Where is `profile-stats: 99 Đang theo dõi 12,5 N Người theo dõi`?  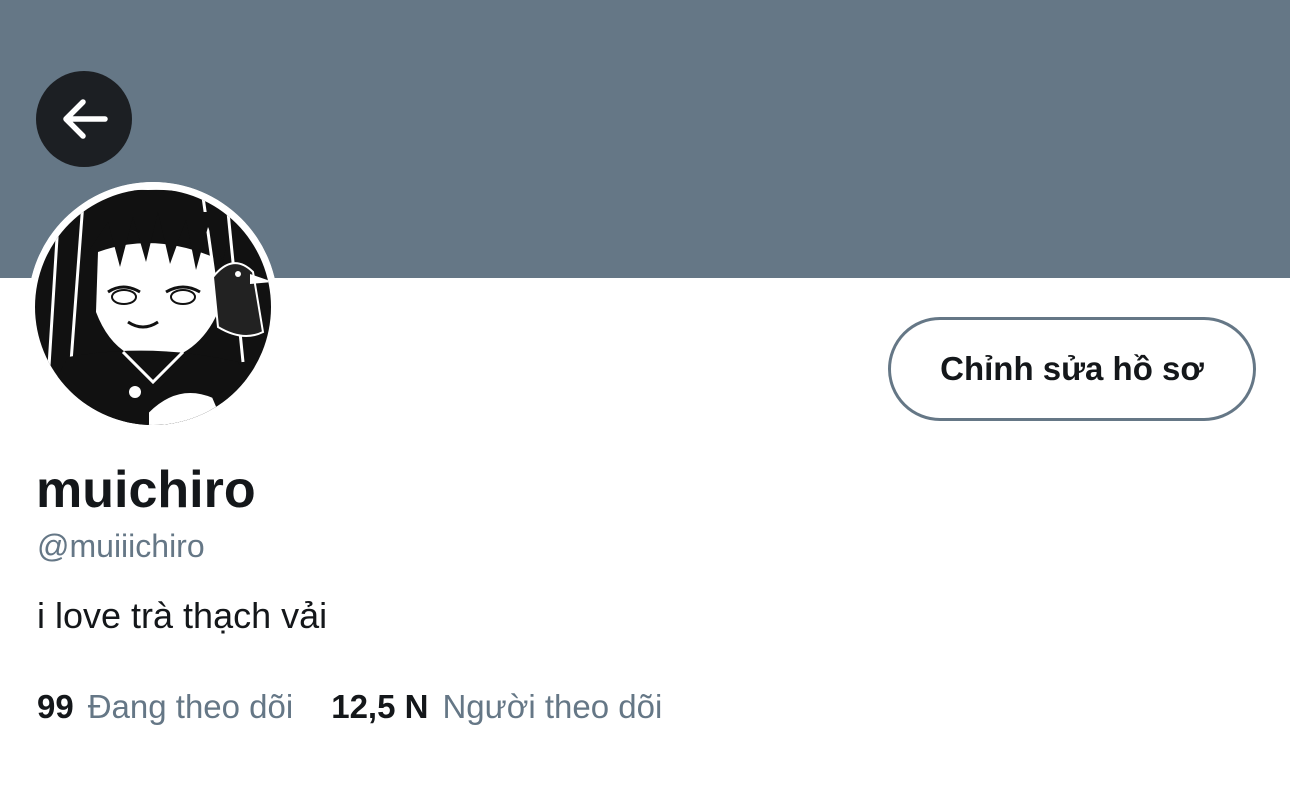 profile-stats: 99 Đang theo dõi 12,5 N Người theo dõi is located at coordinates (349, 707).